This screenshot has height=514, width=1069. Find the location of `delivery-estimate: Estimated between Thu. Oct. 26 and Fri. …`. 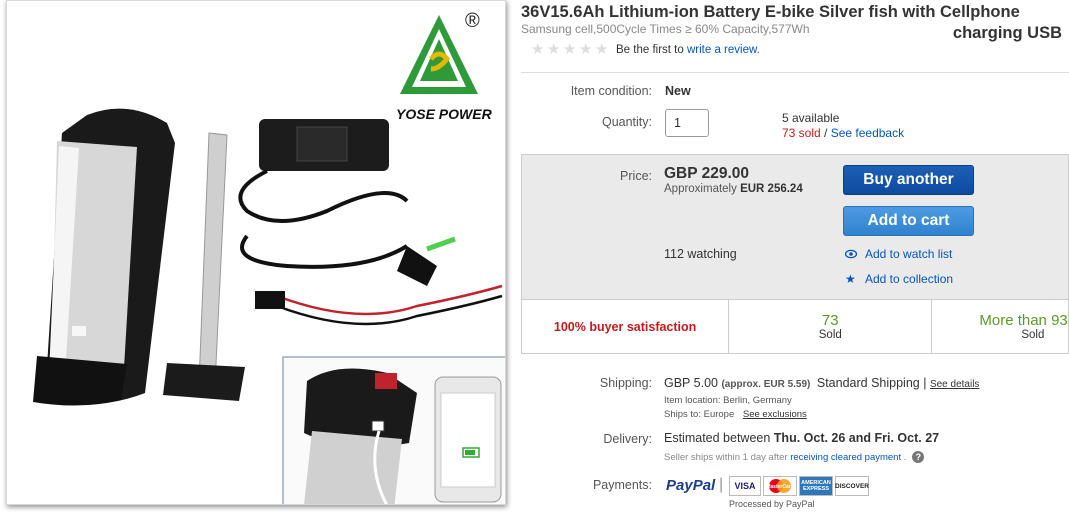

delivery-estimate: Estimated between Thu. Oct. 26 and Fri. … is located at coordinates (802, 438).